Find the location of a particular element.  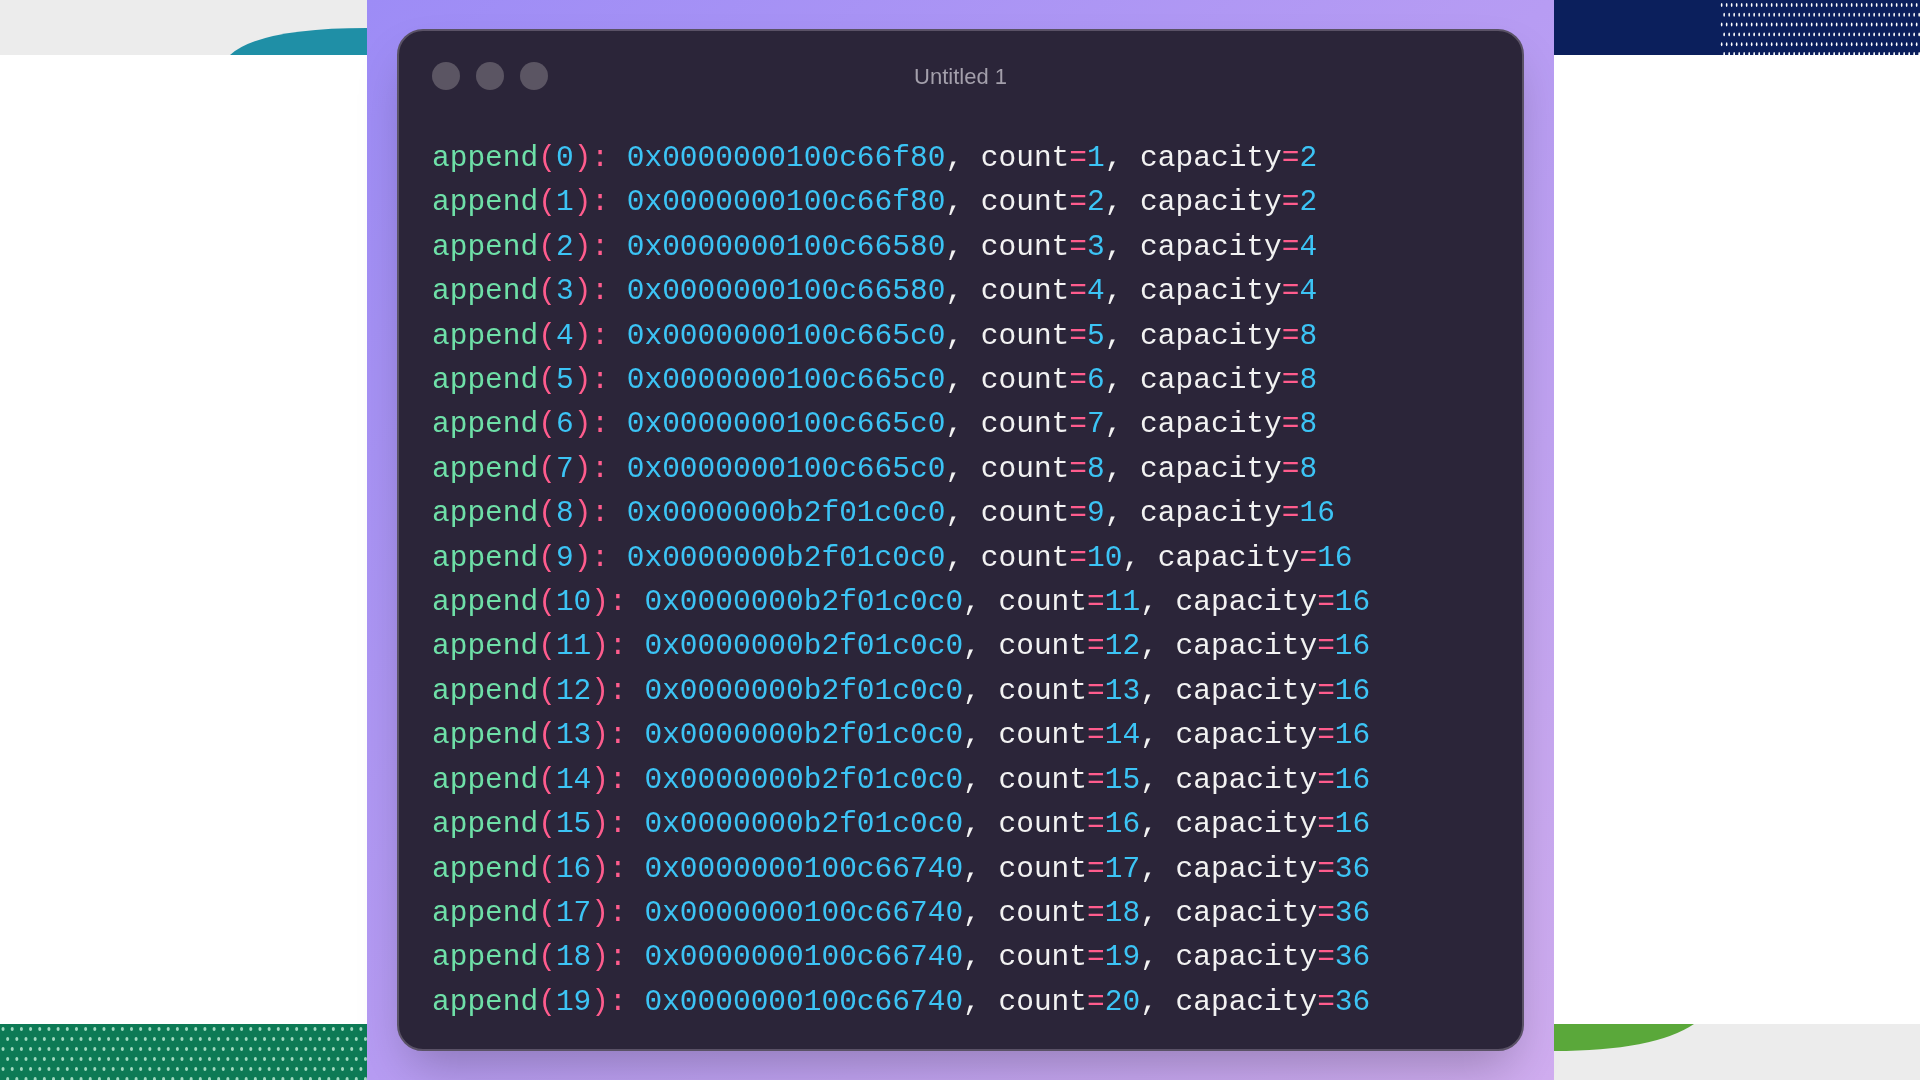

code-line: append(0): 0x0000000100c66f80, count=1, capacity=2 is located at coordinates (875, 158).